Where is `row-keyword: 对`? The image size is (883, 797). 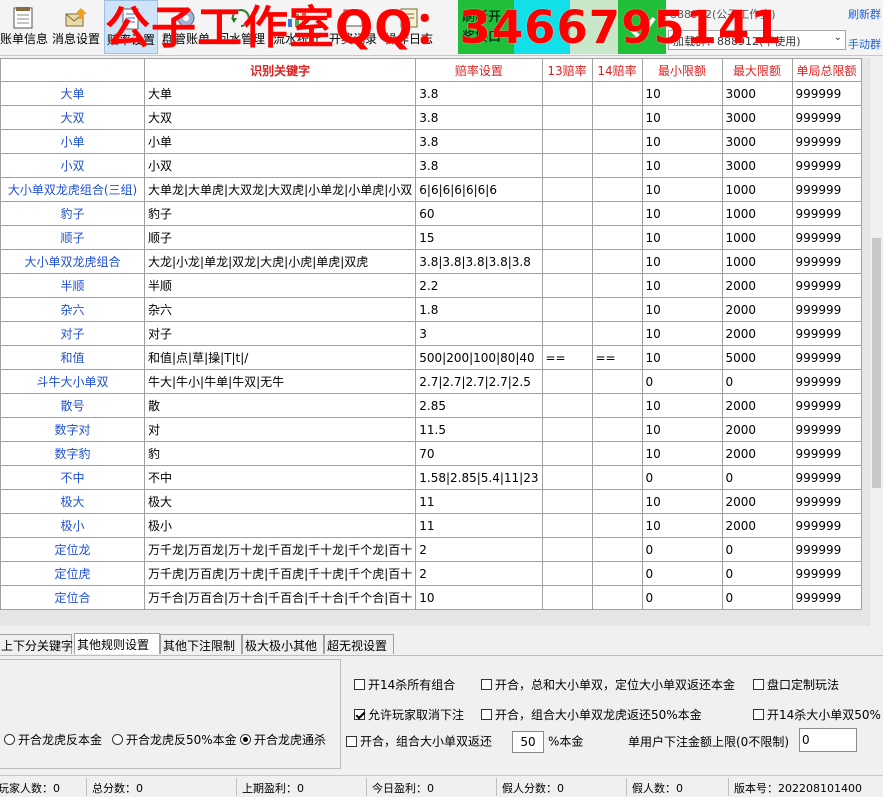
row-keyword: 对 is located at coordinates (280, 429).